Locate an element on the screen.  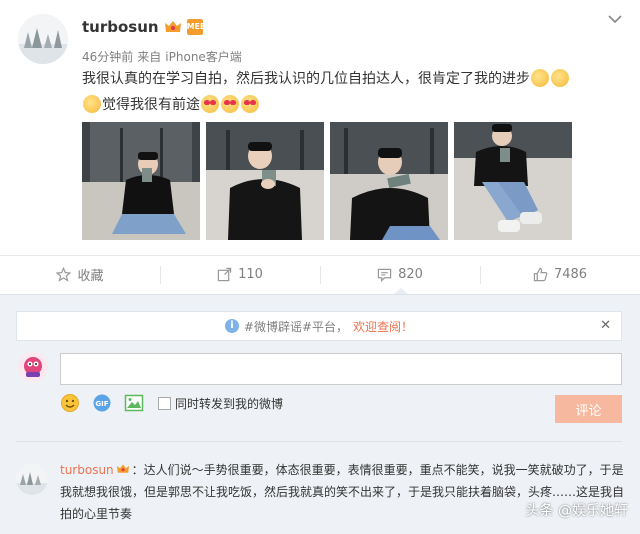
author-avatar is located at coordinates (43, 39).